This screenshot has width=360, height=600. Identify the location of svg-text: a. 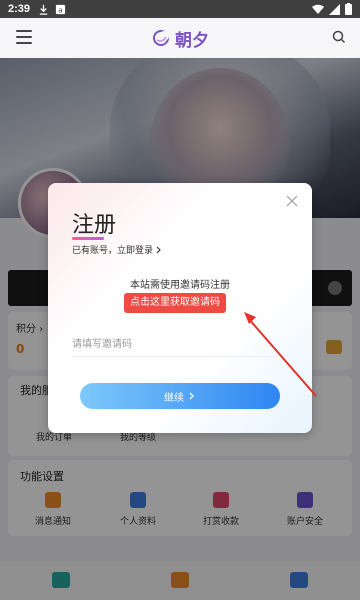
(60, 9).